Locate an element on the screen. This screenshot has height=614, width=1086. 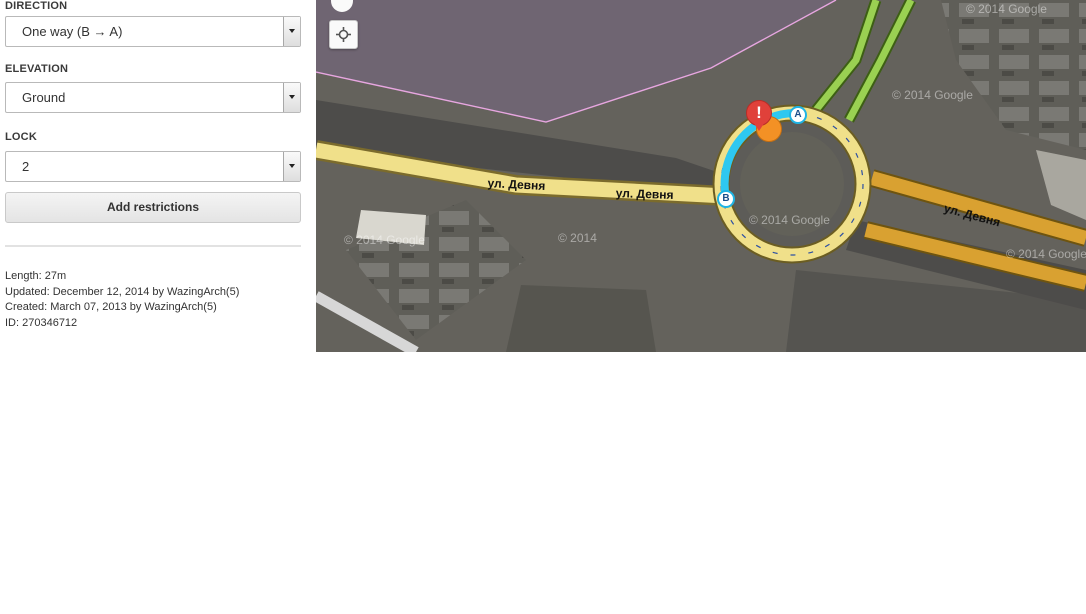
locate-button is located at coordinates (343, 34).